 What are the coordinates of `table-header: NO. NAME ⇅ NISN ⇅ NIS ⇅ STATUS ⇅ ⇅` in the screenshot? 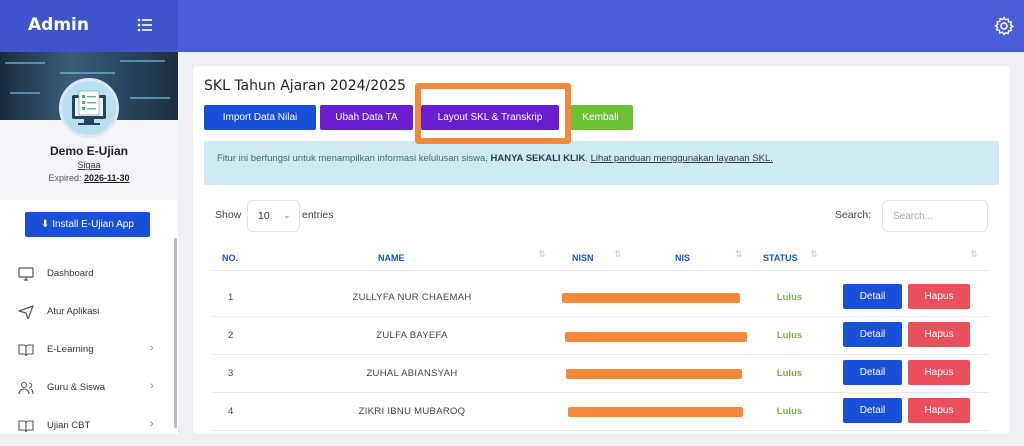 It's located at (600, 257).